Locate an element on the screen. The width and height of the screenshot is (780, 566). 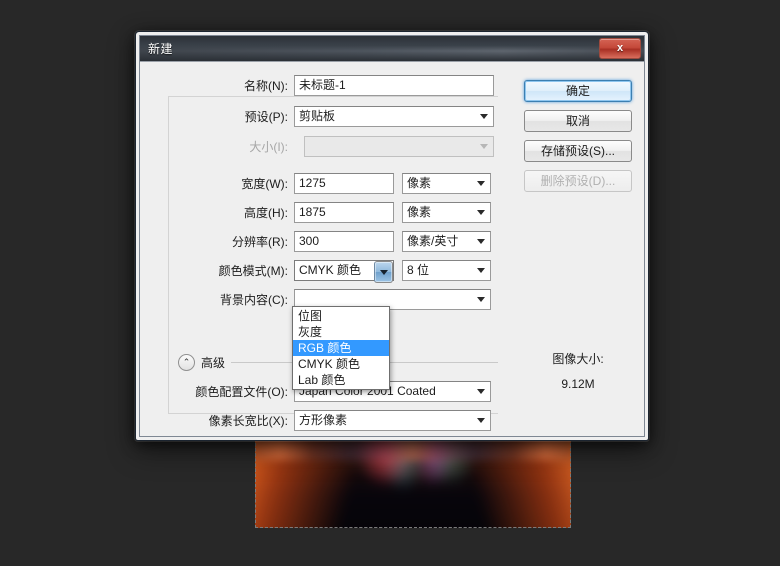
height-label: 高度(H): is located at coordinates (266, 212).